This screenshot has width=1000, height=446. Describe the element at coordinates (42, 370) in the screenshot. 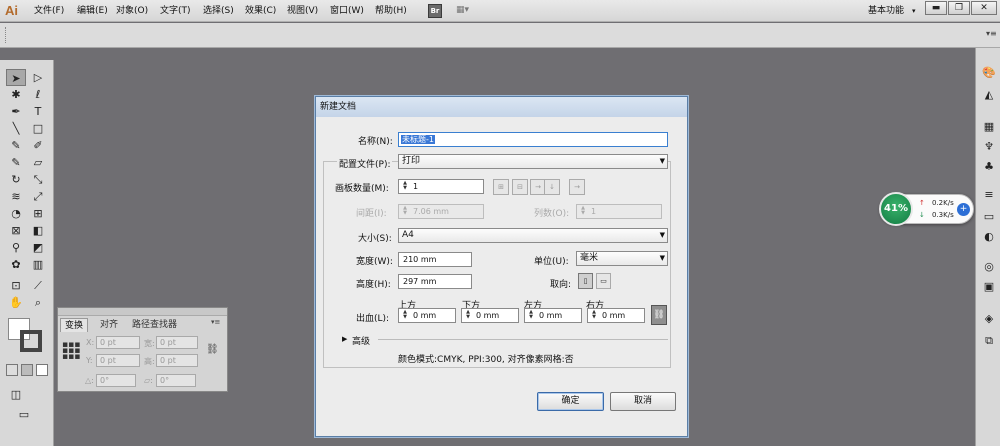

I see `none-mode-icon` at that location.